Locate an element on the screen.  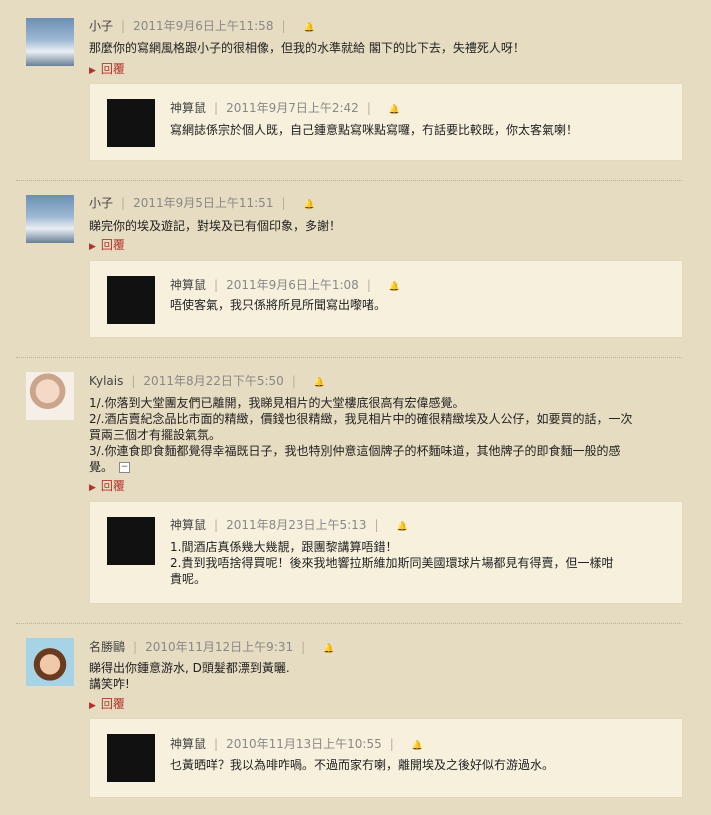
comment-author: Kylais is located at coordinates (106, 381).